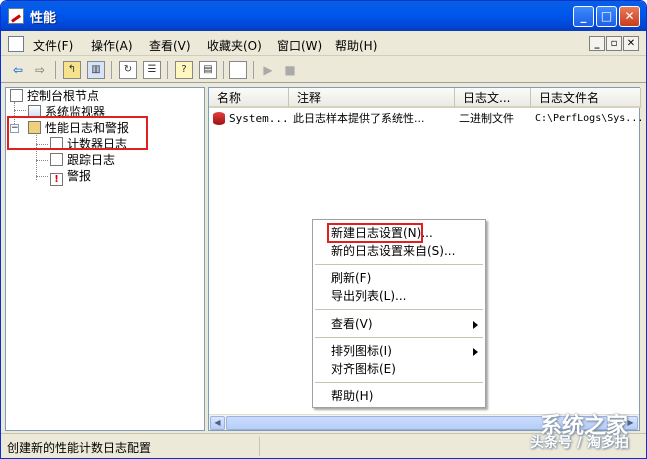 Image resolution: width=647 pixels, height=459 pixels. I want to click on watermark-caption: 头条号 / 淘多拍, so click(579, 443).